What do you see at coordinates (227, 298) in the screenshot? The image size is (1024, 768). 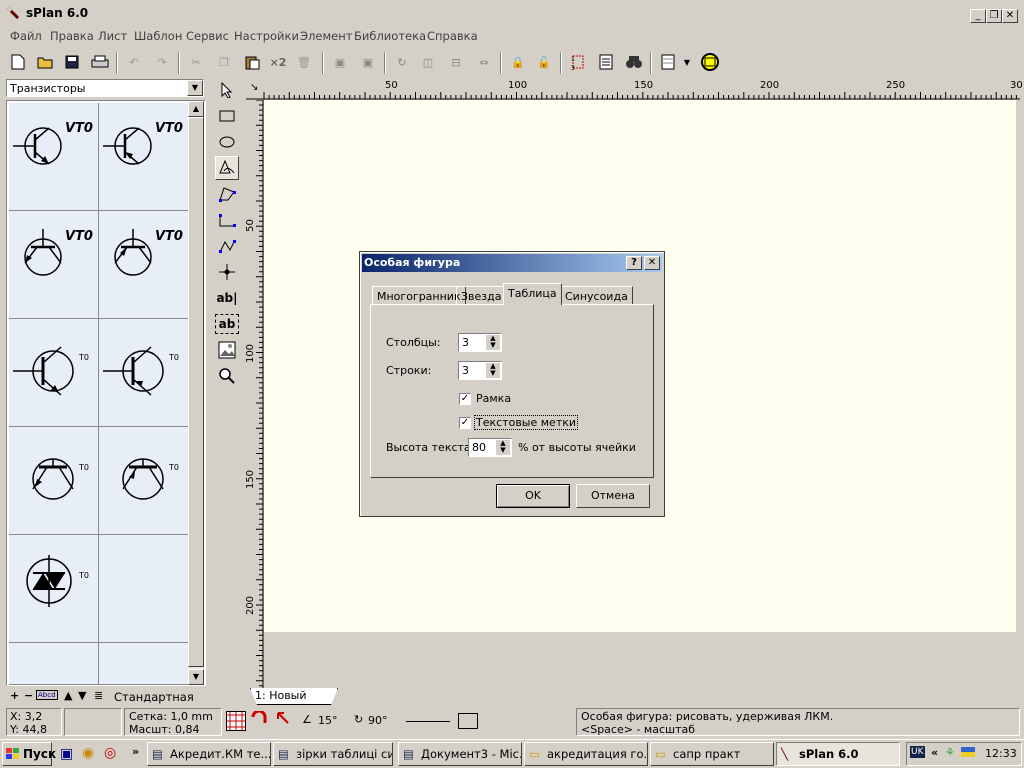 I see `text-tool: ab|` at bounding box center [227, 298].